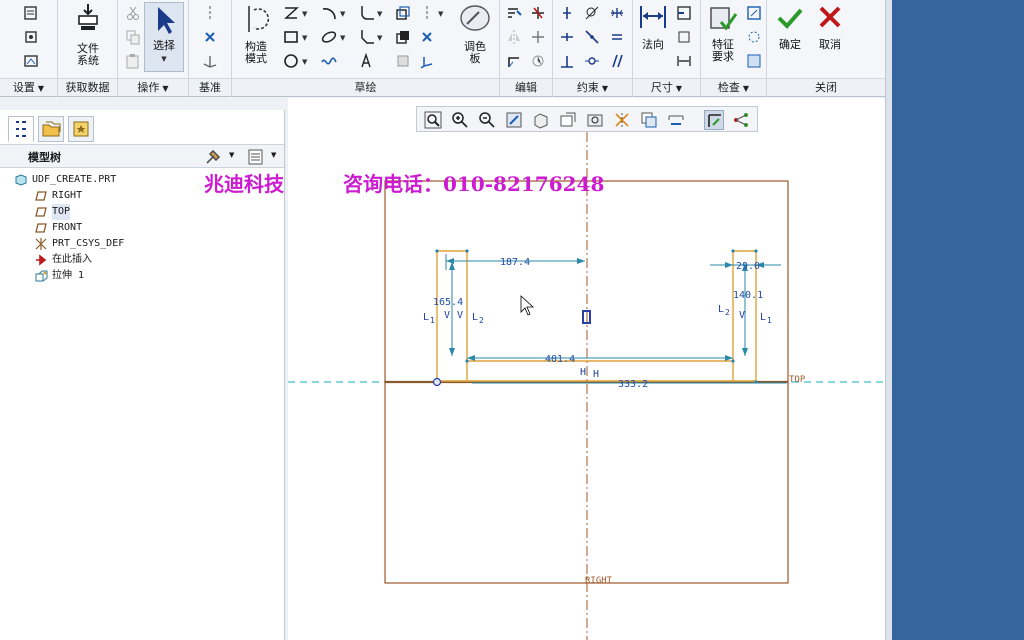  I want to click on modify-icon, so click(514, 13).